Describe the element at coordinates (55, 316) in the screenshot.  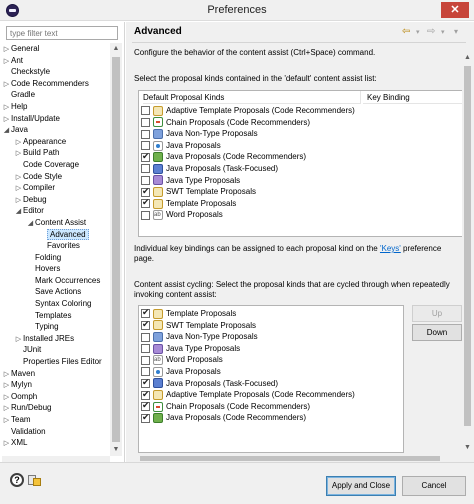
I see `tree-item: Templates` at that location.